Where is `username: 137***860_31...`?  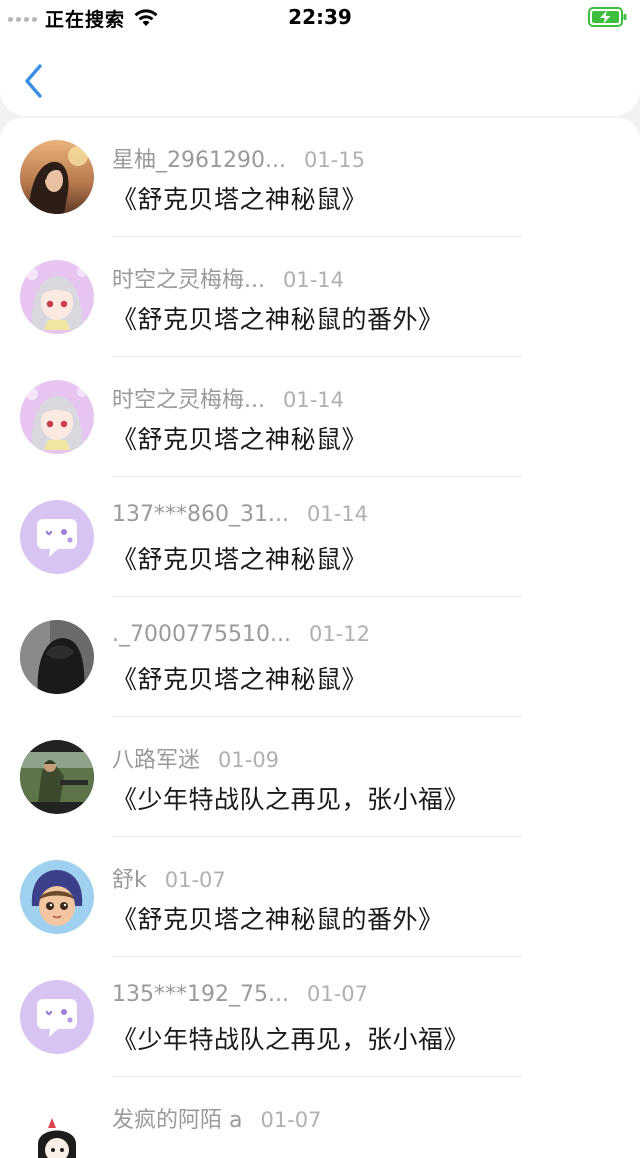 username: 137***860_31... is located at coordinates (200, 514).